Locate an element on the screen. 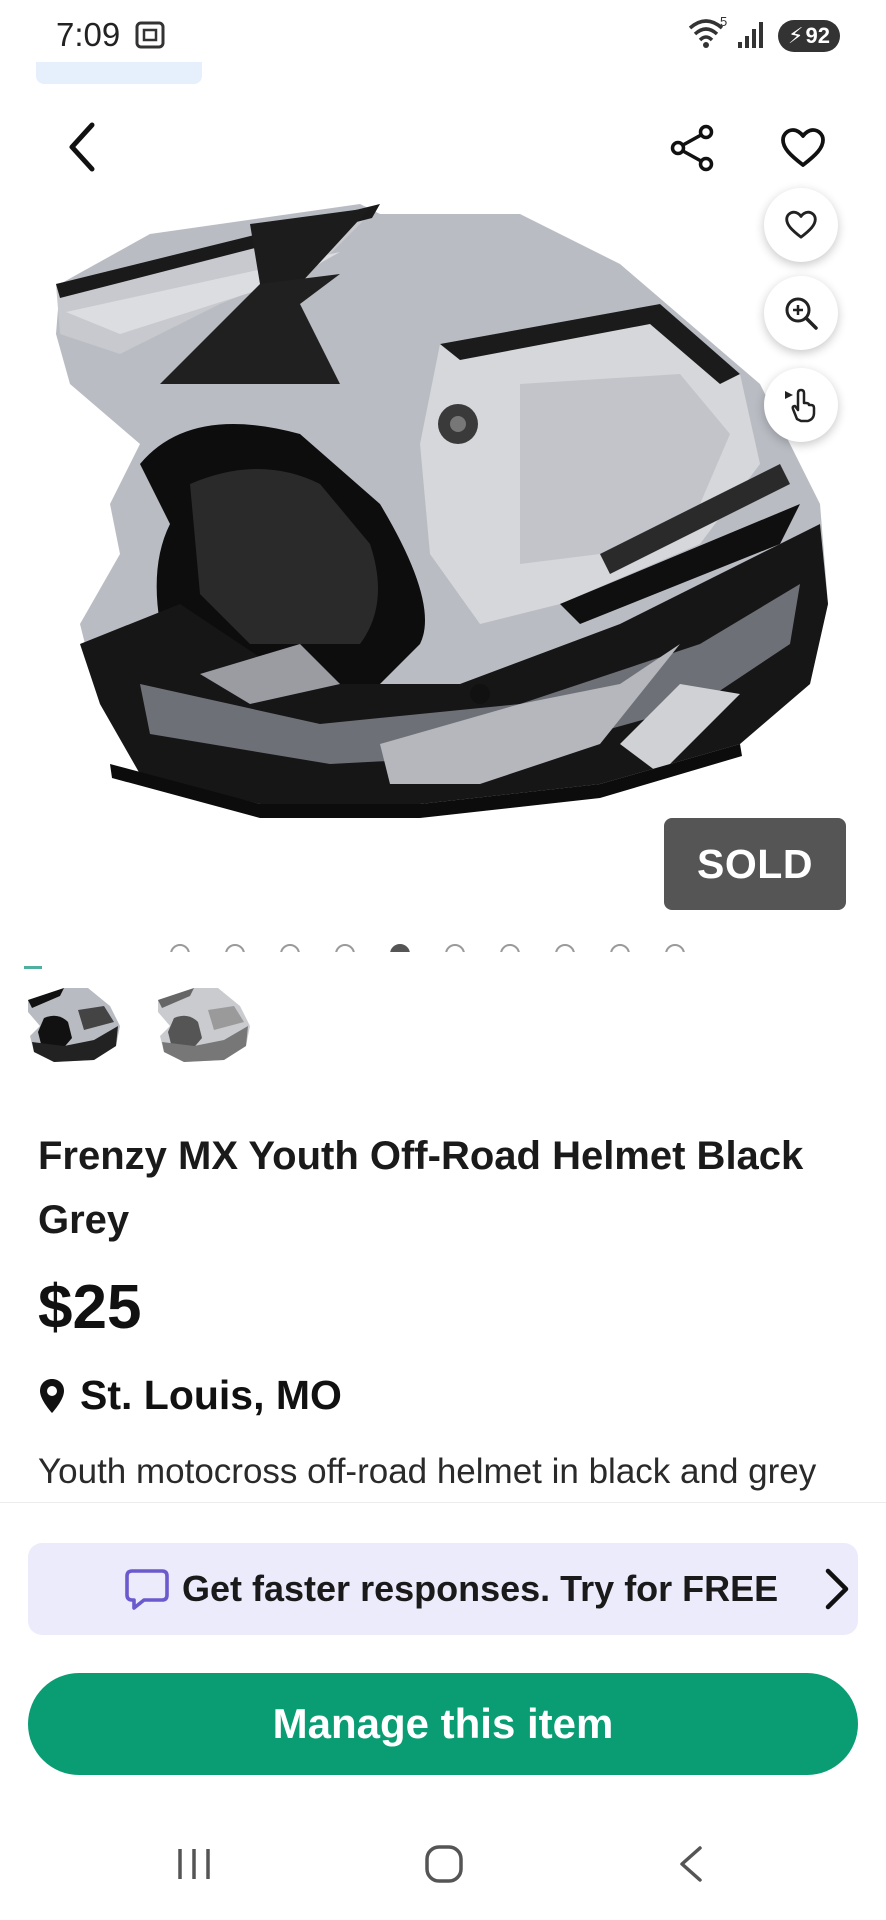  status-bar: 7:09 5 ⚡ 92 is located at coordinates (443, 35).